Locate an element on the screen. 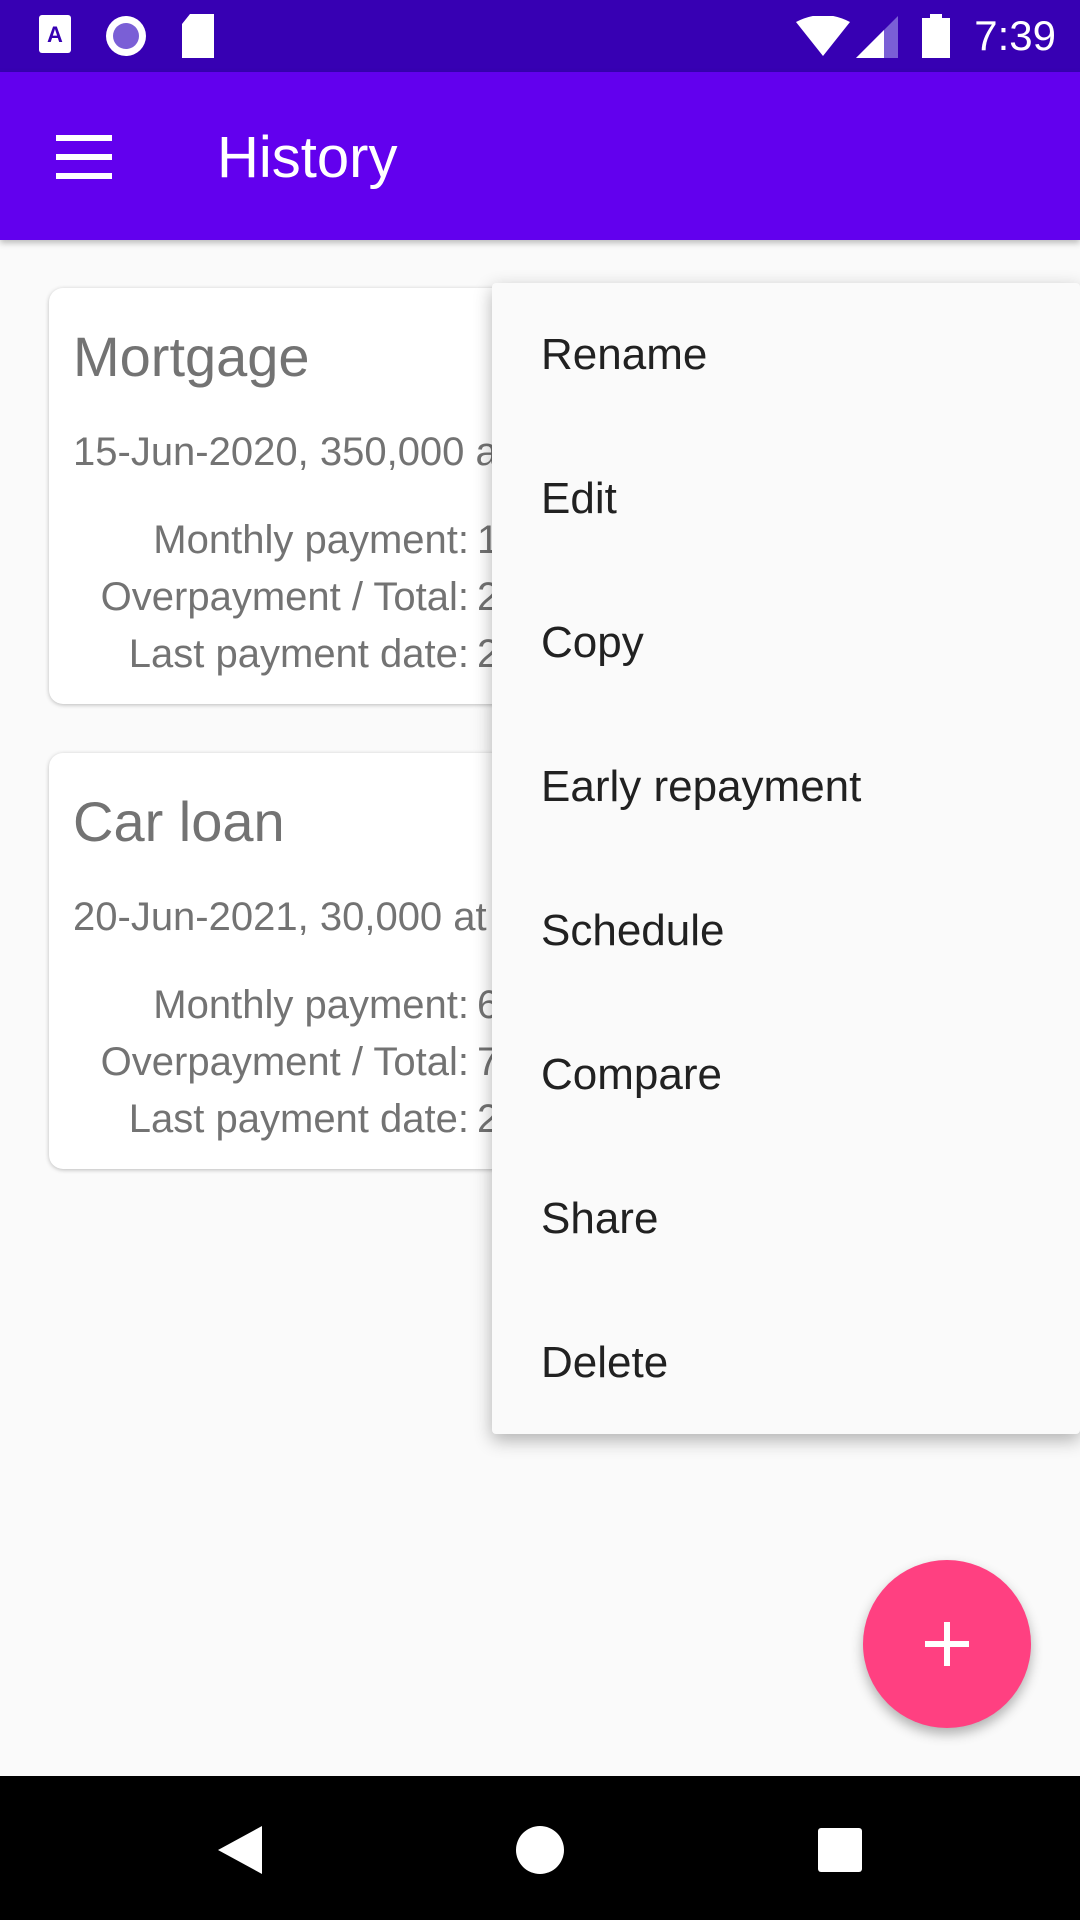 The width and height of the screenshot is (1080, 1920). home-icon is located at coordinates (540, 1850).